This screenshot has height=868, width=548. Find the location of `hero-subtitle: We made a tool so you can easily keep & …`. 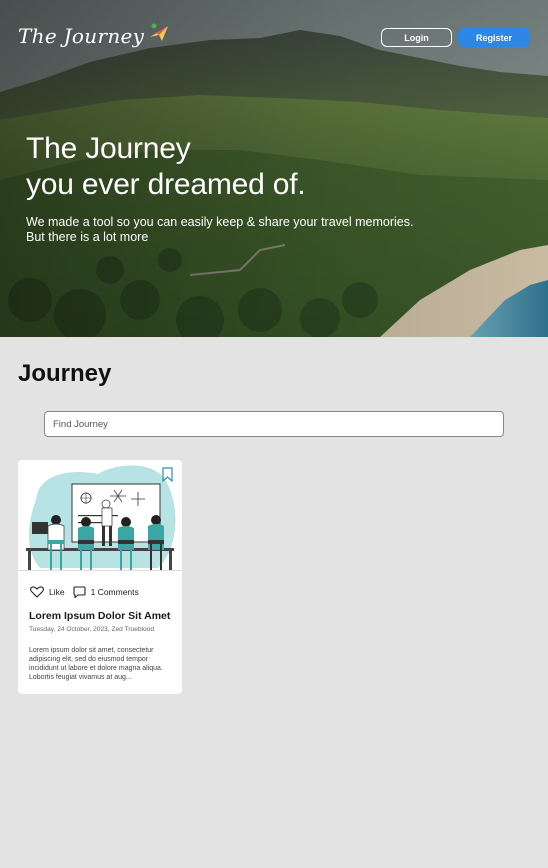

hero-subtitle: We made a tool so you can easily keep & … is located at coordinates (219, 230).